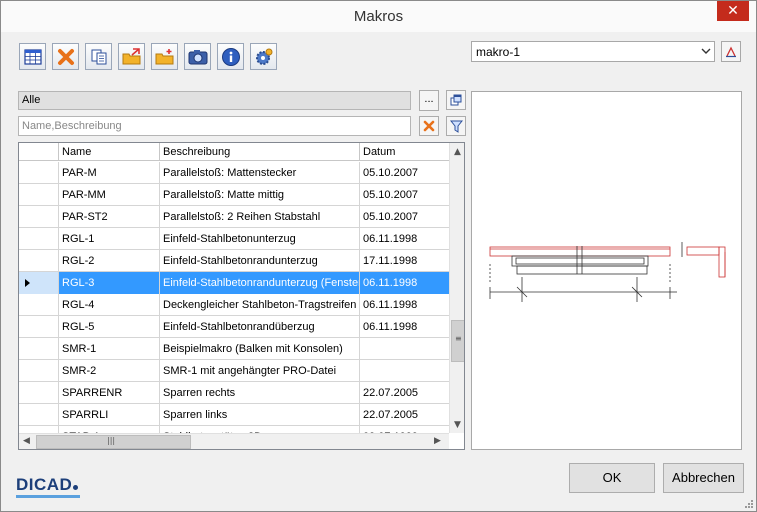  I want to click on scroll-left-icon: ◀, so click(26, 441).